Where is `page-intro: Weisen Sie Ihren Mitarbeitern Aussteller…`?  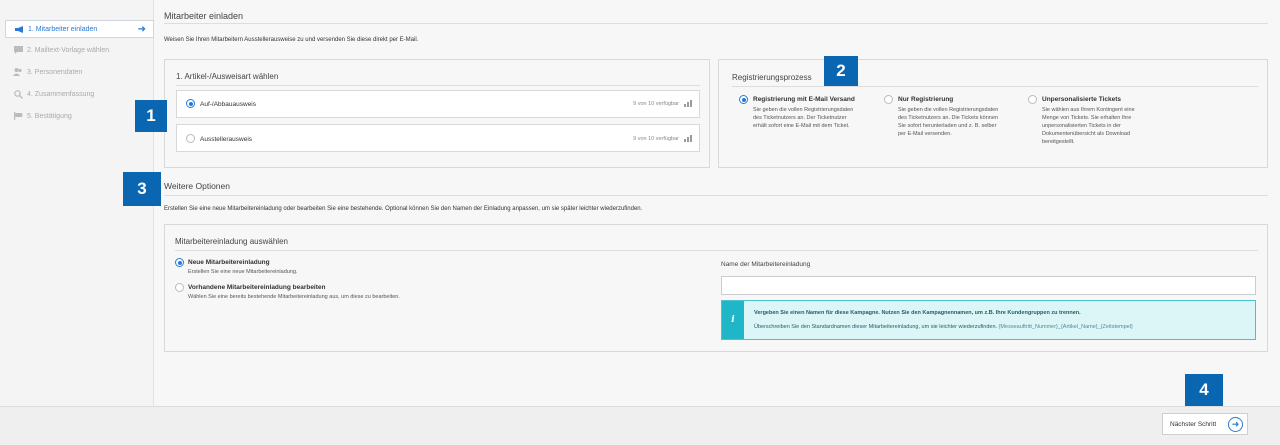
page-intro: Weisen Sie Ihren Mitarbeitern Aussteller… is located at coordinates (291, 40).